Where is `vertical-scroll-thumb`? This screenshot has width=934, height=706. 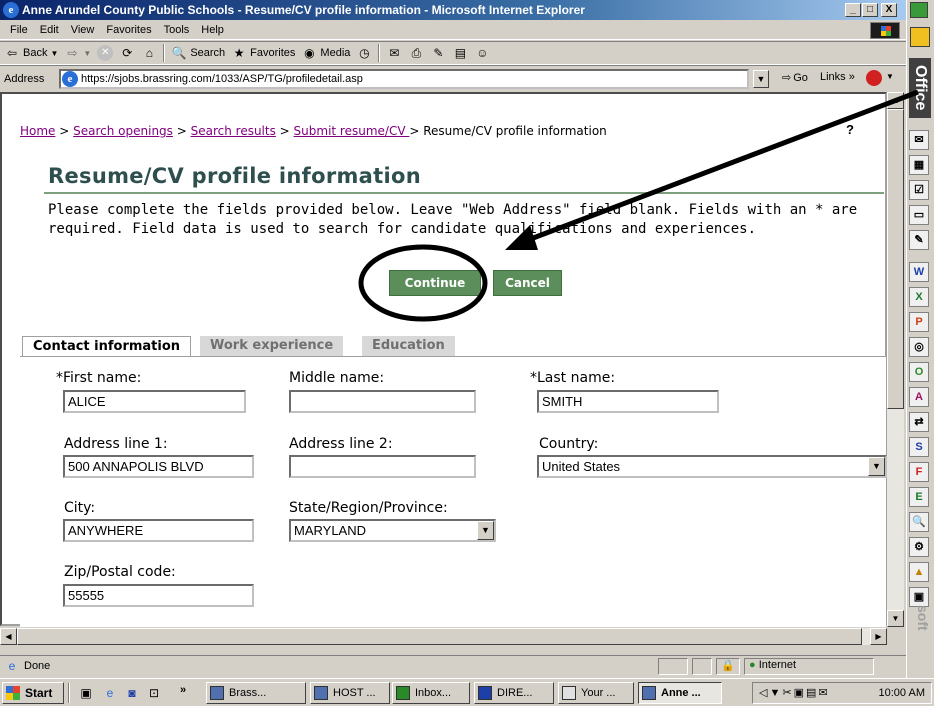 vertical-scroll-thumb is located at coordinates (895, 259).